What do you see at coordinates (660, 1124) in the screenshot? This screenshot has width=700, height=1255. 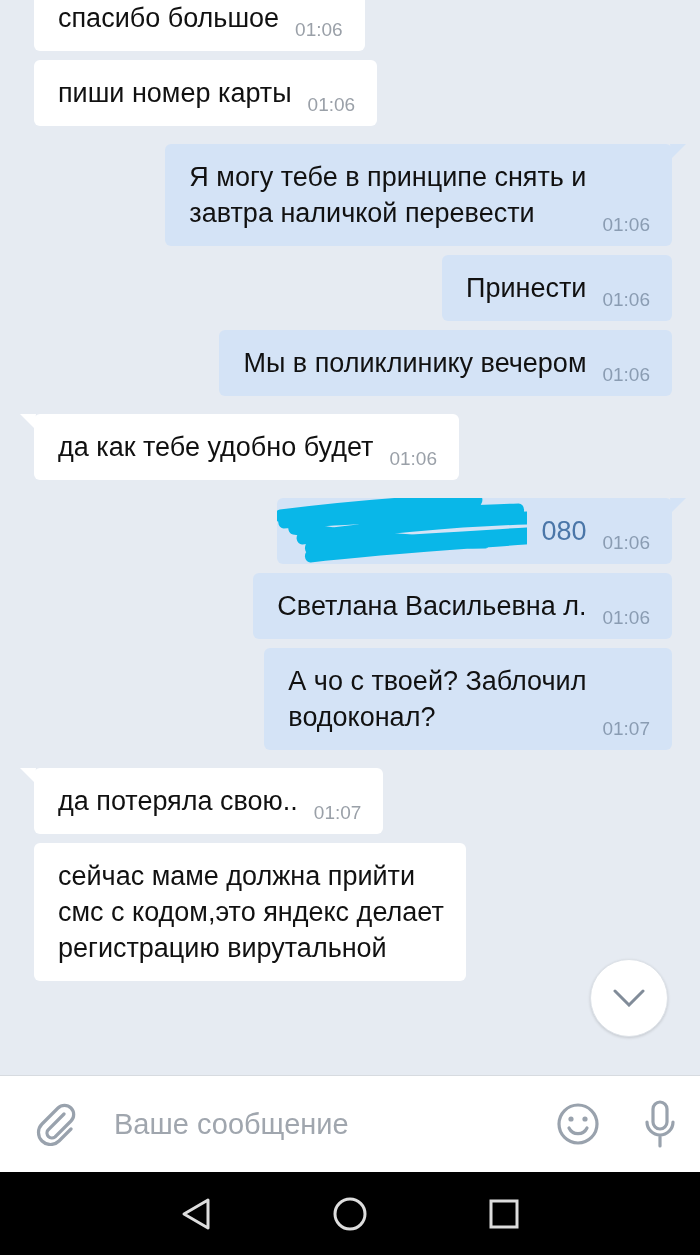 I see `microphone-icon` at bounding box center [660, 1124].